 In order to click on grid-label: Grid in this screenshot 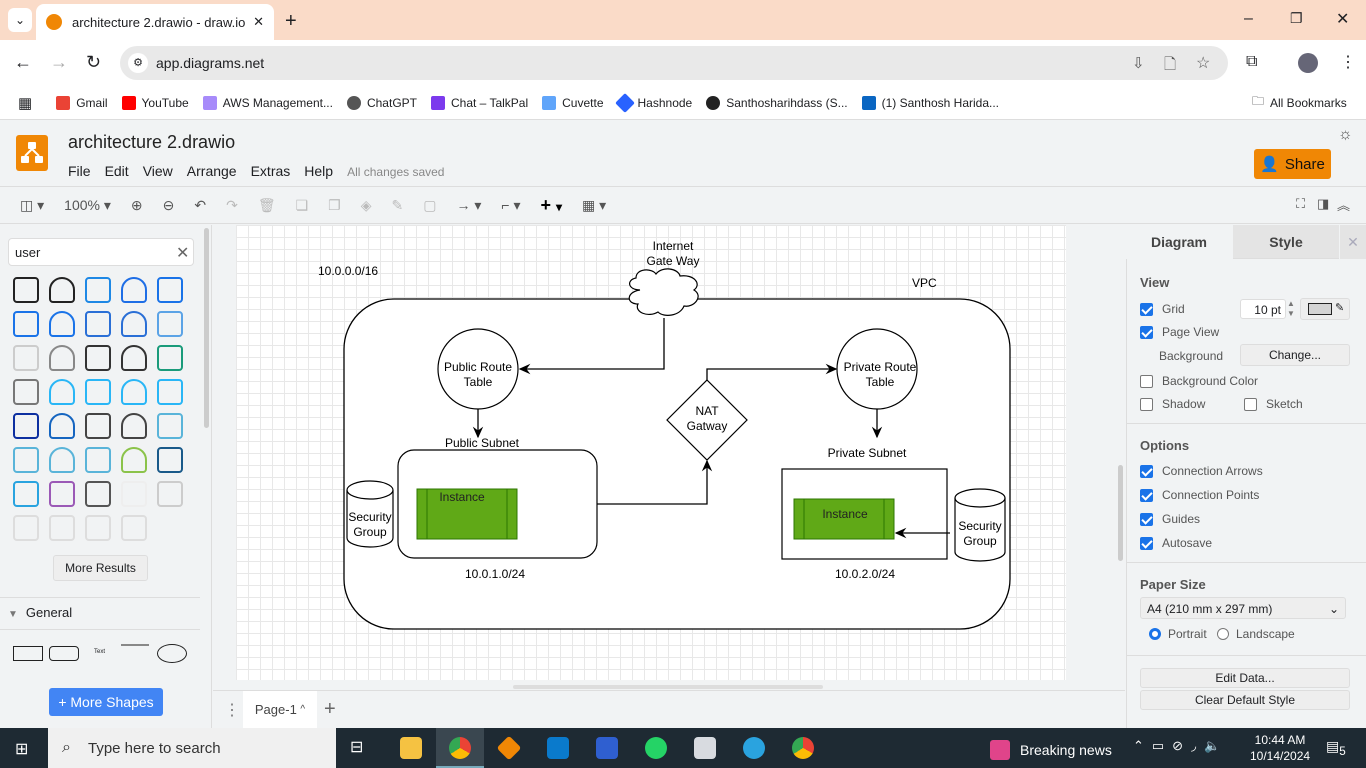, I will do `click(1173, 309)`.